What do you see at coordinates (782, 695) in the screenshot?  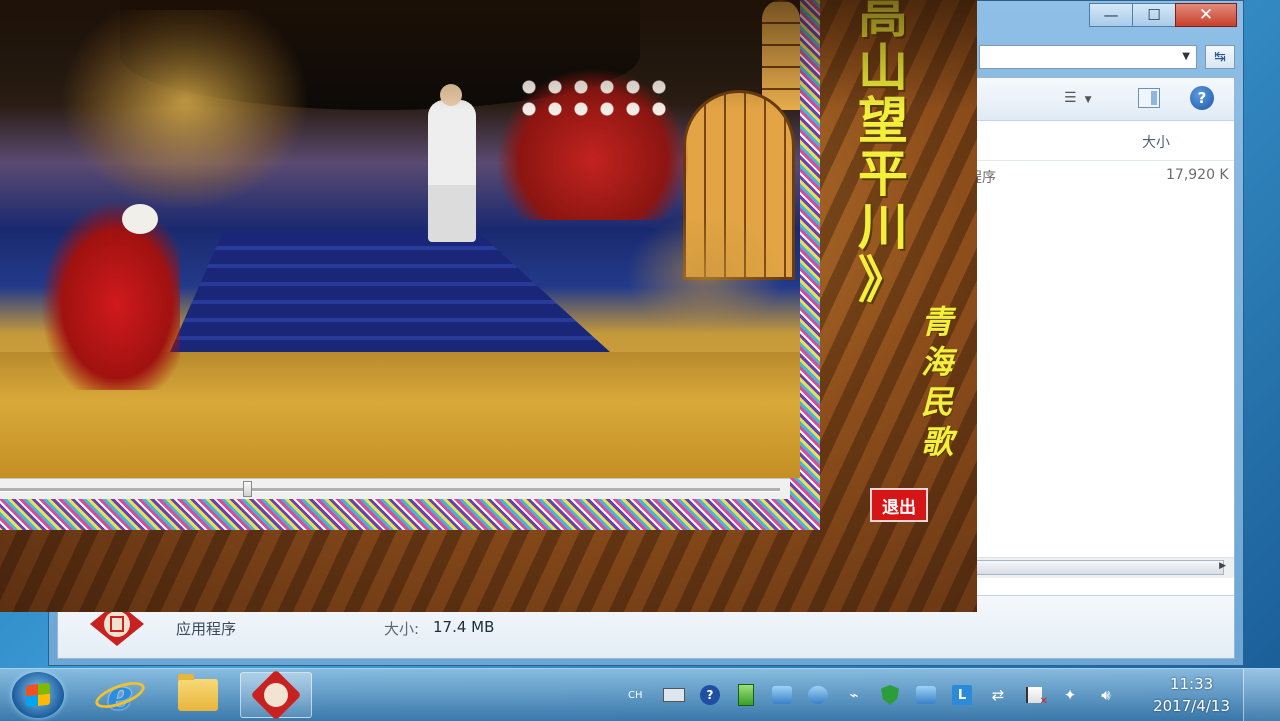 I see `monitor-icon` at bounding box center [782, 695].